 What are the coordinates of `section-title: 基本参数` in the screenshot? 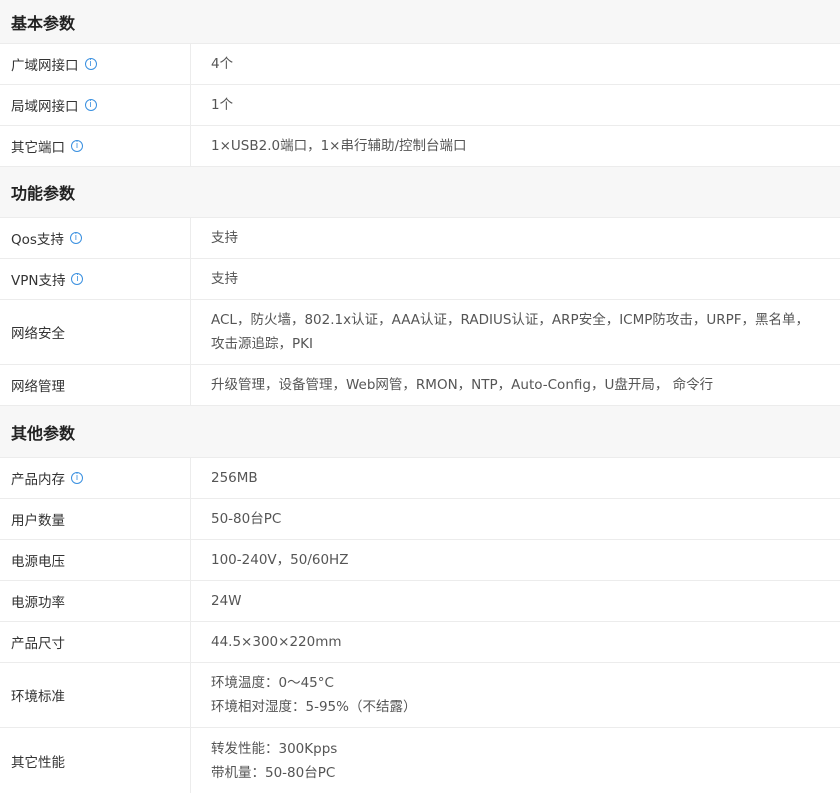 It's located at (420, 22).